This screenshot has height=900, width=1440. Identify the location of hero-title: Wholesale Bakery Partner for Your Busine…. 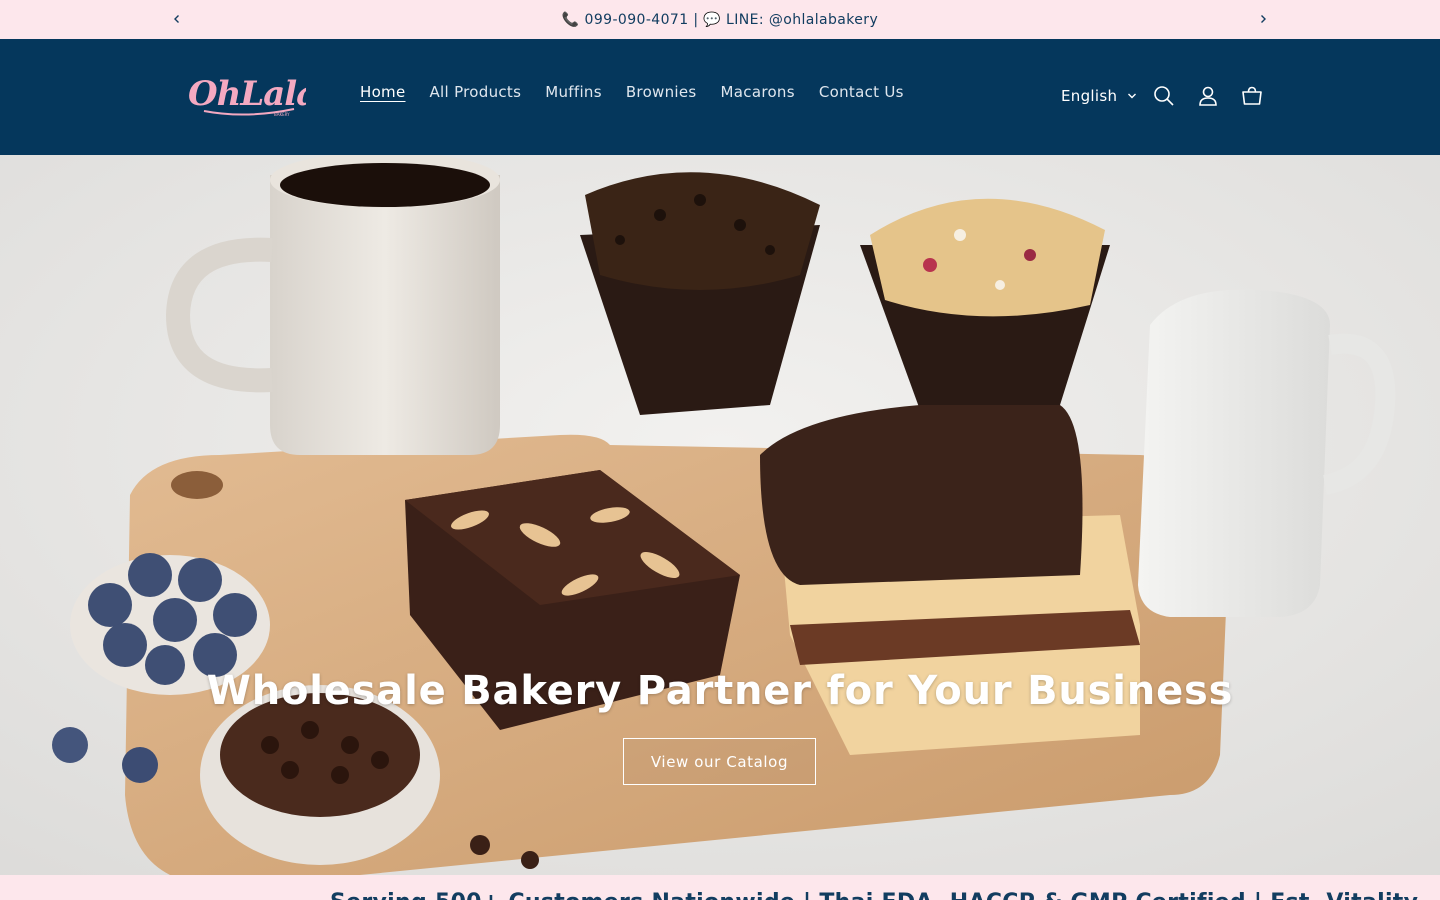
(720, 691).